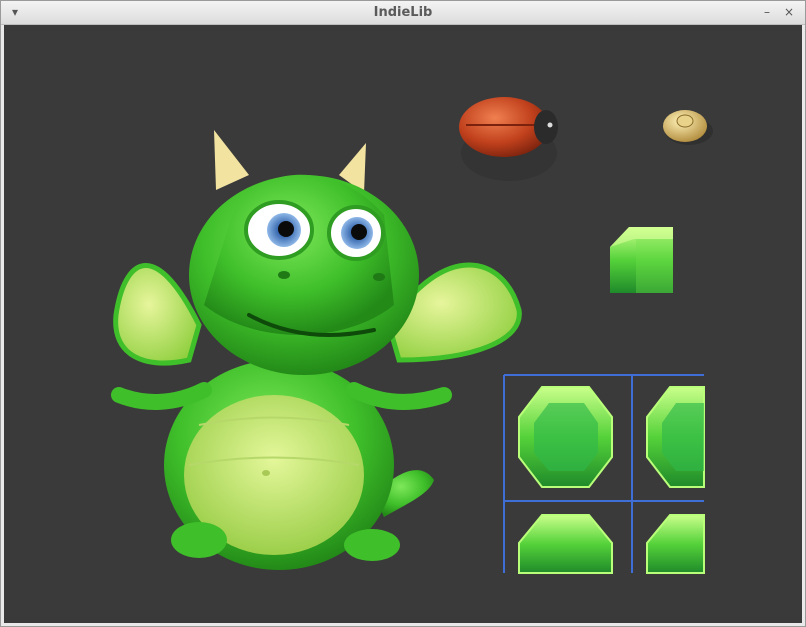 The image size is (806, 627). Describe the element at coordinates (789, 12) in the screenshot. I see `close-icon: ×` at that location.